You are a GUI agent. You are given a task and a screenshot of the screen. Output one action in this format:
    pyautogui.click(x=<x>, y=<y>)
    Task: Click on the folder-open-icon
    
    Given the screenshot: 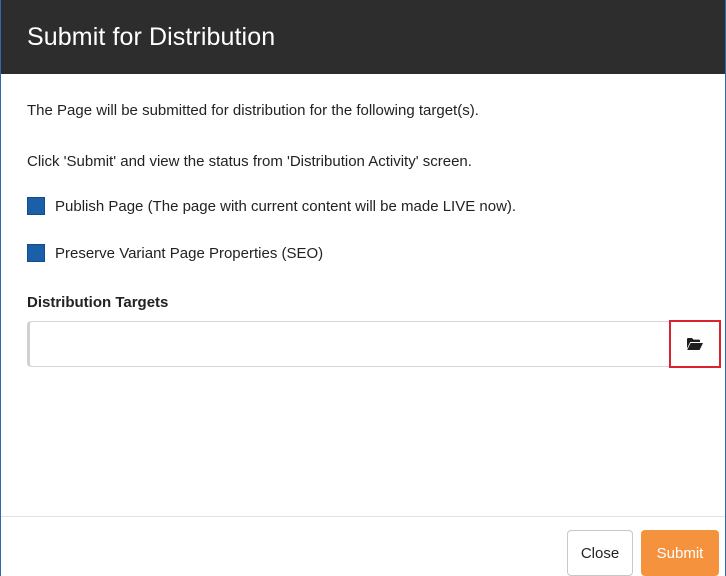 What is the action you would take?
    pyautogui.click(x=695, y=344)
    